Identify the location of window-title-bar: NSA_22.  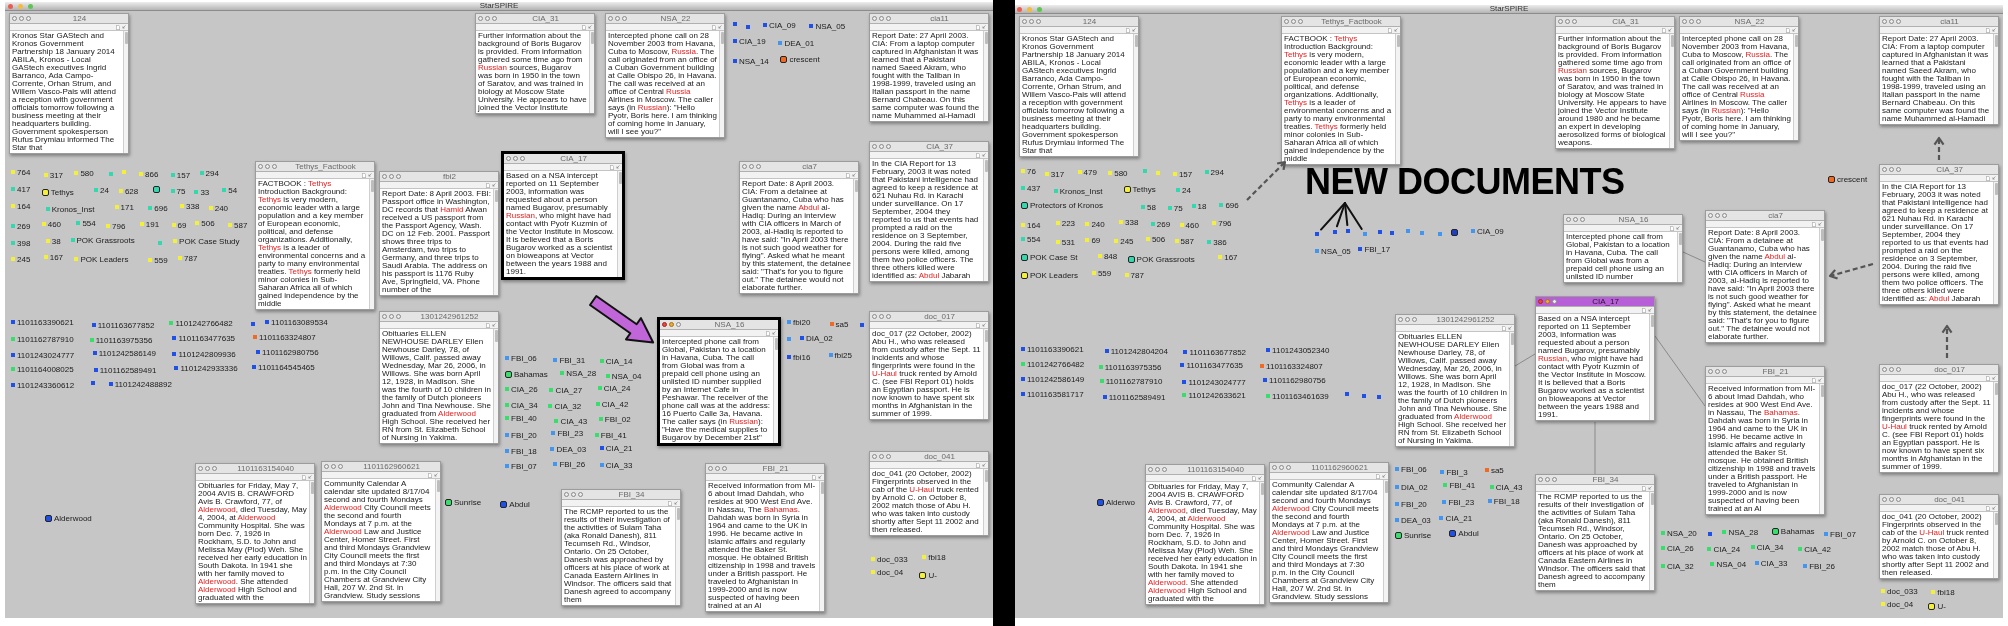
(665, 19).